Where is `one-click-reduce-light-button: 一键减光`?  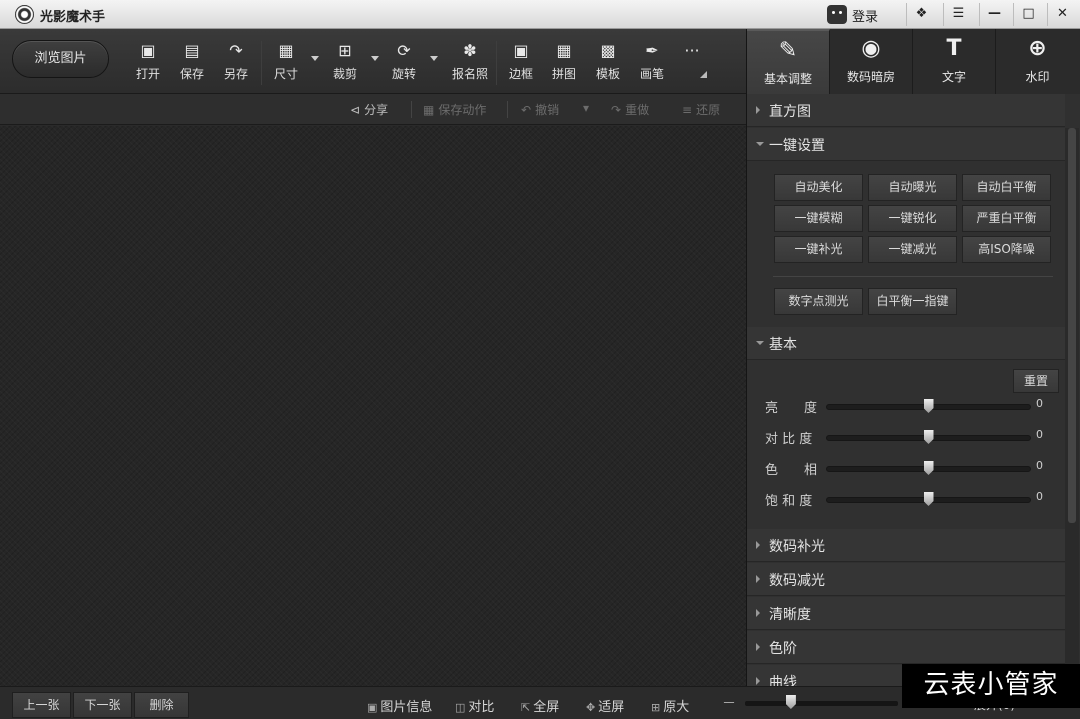 one-click-reduce-light-button: 一键减光 is located at coordinates (912, 249).